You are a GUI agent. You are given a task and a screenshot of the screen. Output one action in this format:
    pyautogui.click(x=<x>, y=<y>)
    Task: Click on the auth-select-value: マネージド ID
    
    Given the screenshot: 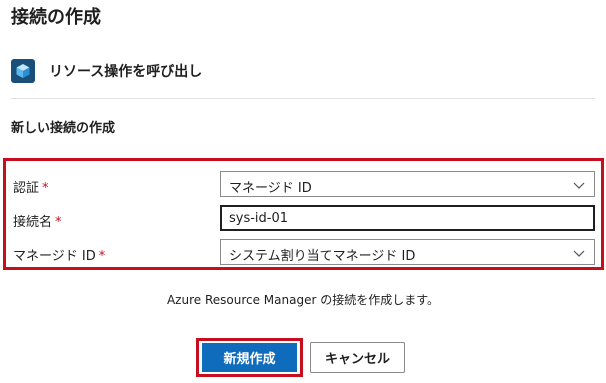 What is the action you would take?
    pyautogui.click(x=270, y=188)
    